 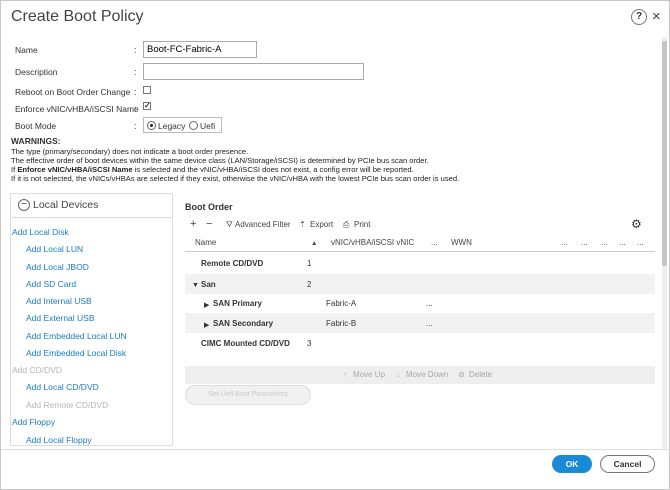 What do you see at coordinates (321, 224) in the screenshot?
I see `export-button: Export` at bounding box center [321, 224].